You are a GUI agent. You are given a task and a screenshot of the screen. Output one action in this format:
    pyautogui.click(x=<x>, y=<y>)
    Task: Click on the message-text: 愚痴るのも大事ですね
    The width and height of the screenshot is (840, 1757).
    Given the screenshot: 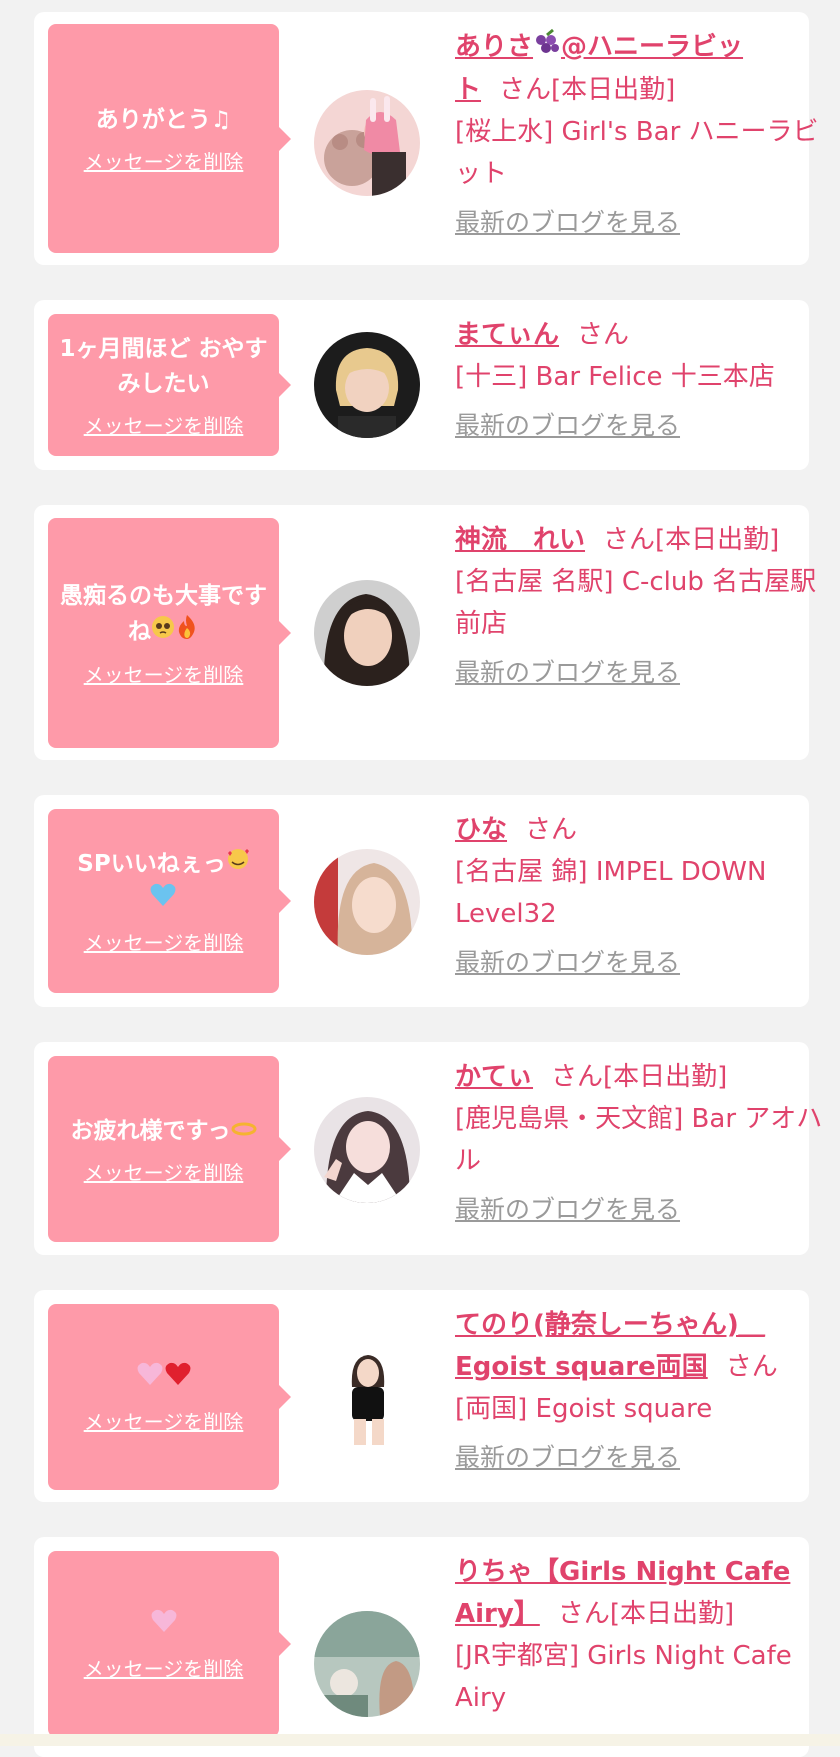 What is the action you would take?
    pyautogui.click(x=163, y=615)
    